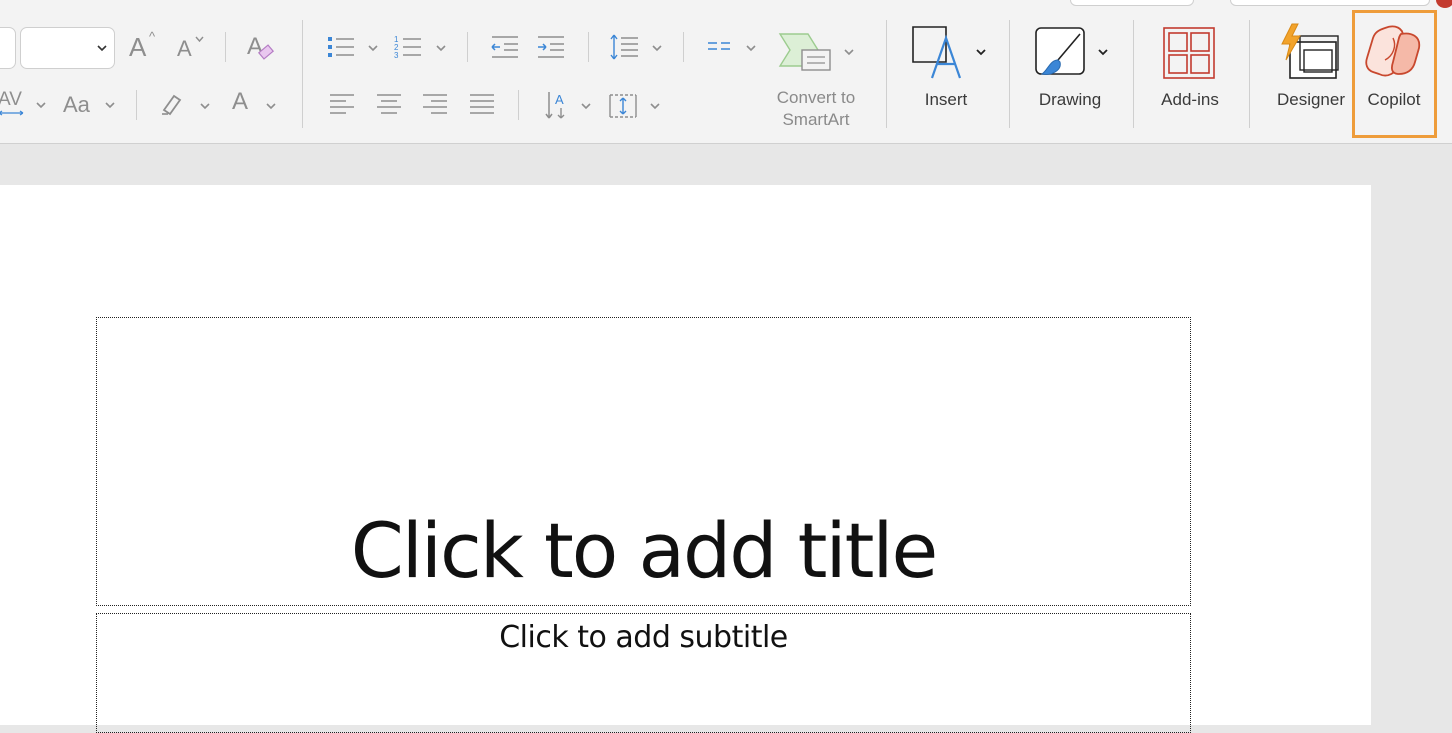 This screenshot has height=733, width=1452. What do you see at coordinates (24, 104) in the screenshot?
I see `character-spacing-button: AV` at bounding box center [24, 104].